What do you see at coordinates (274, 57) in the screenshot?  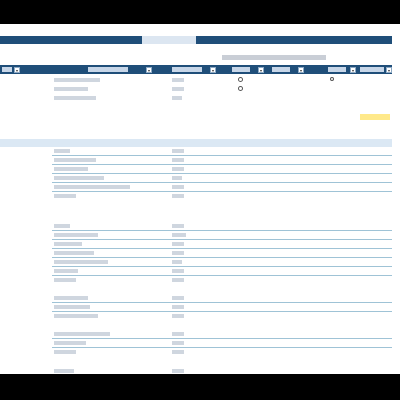 I see `sub-note` at bounding box center [274, 57].